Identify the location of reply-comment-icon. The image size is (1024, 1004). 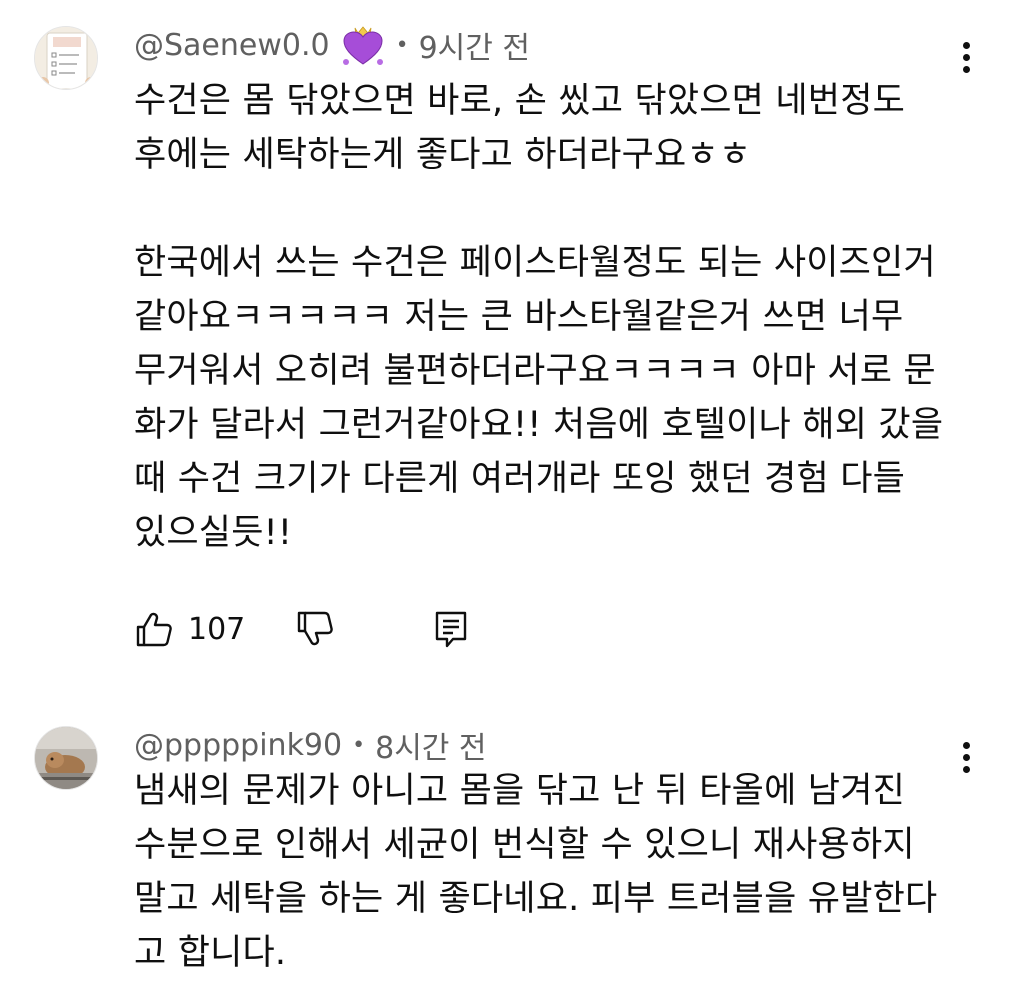
(451, 629).